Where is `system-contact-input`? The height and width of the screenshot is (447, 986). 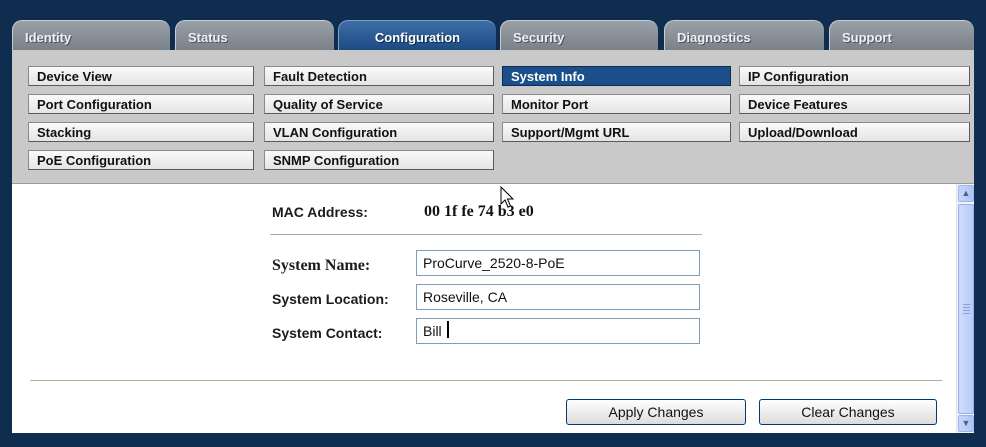
system-contact-input is located at coordinates (558, 331).